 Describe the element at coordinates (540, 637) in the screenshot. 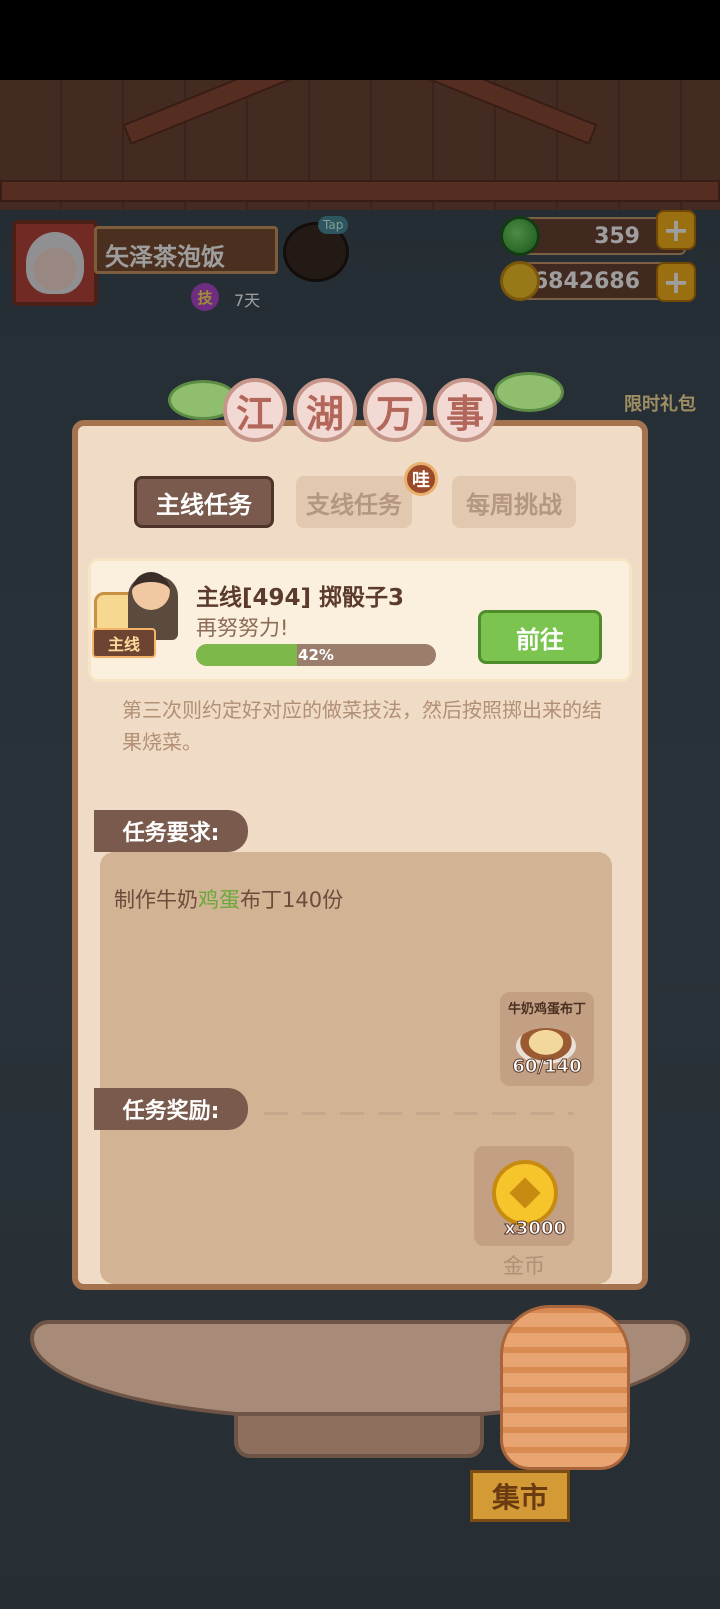

I see `go-button: 前往` at that location.